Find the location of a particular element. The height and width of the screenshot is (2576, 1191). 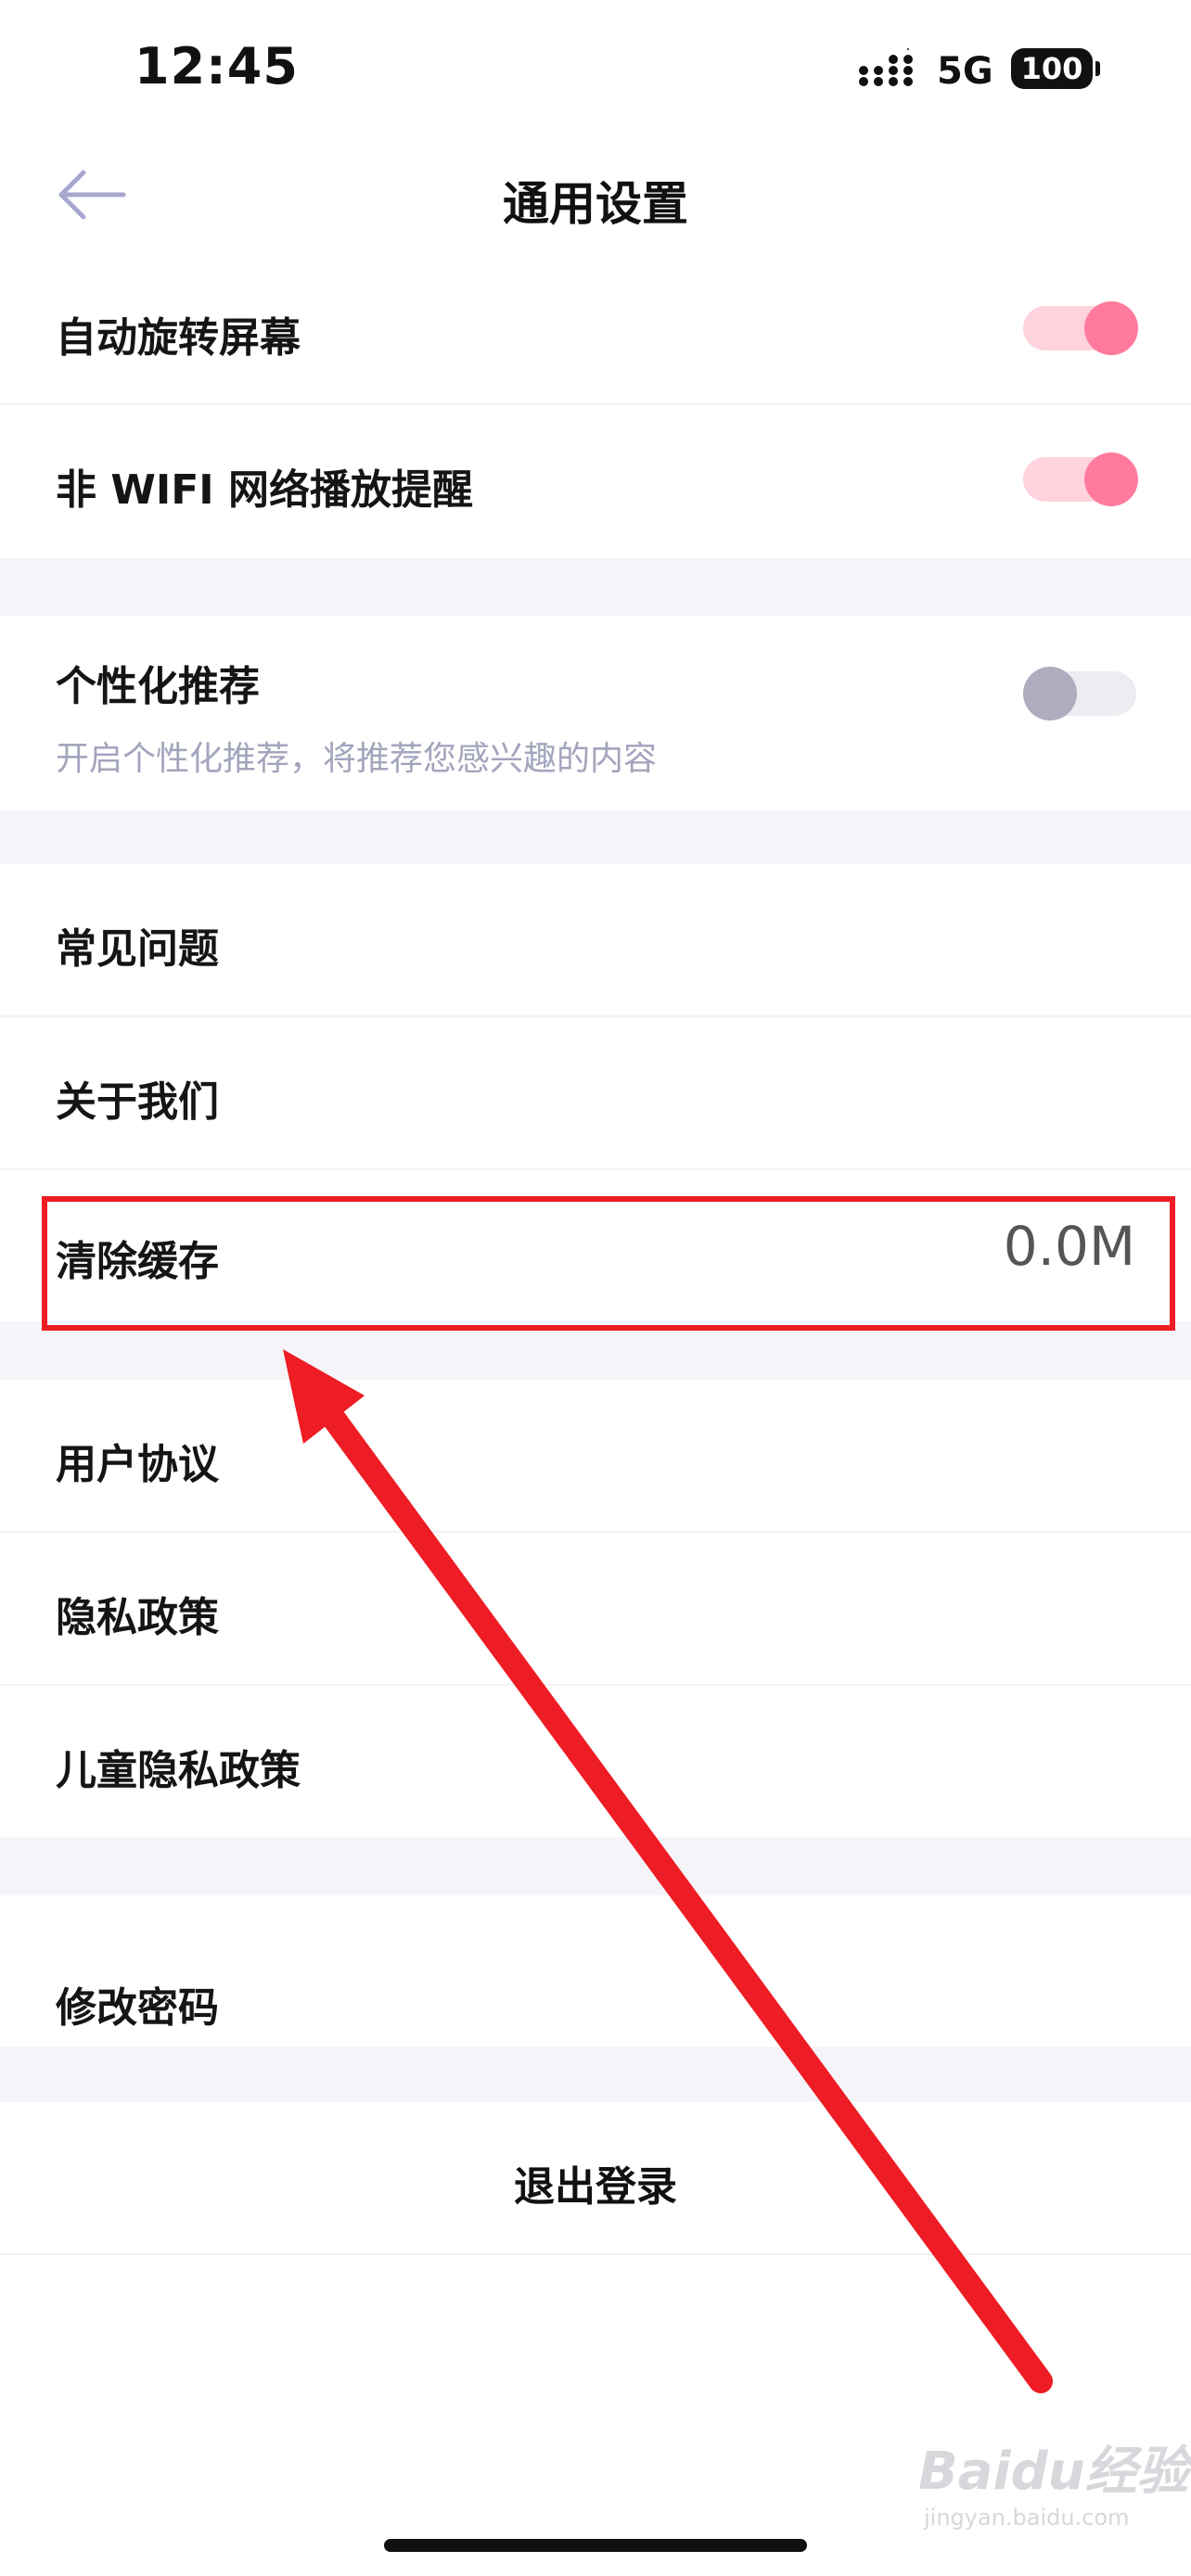

nav-bar: 通用设置 is located at coordinates (595, 194).